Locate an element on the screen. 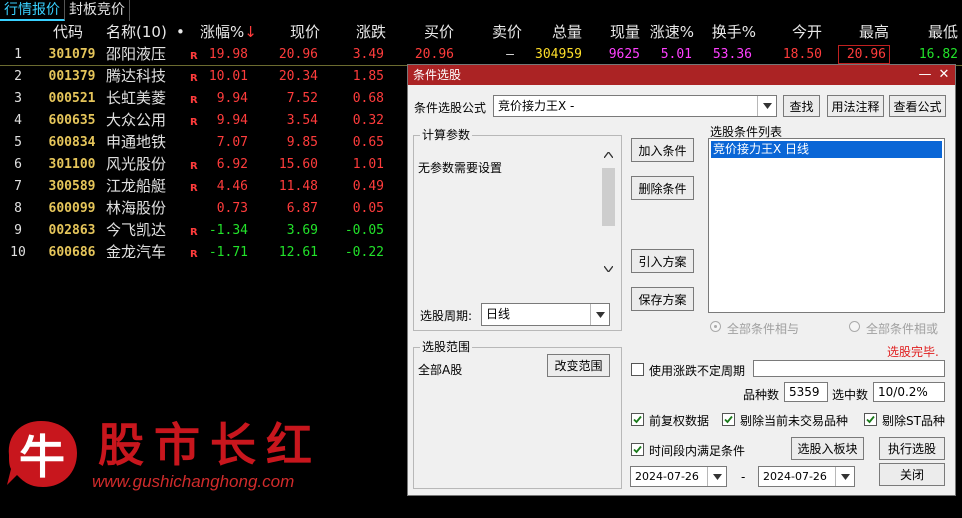 This screenshot has height=518, width=962. current-price: 15.60 is located at coordinates (298, 164).